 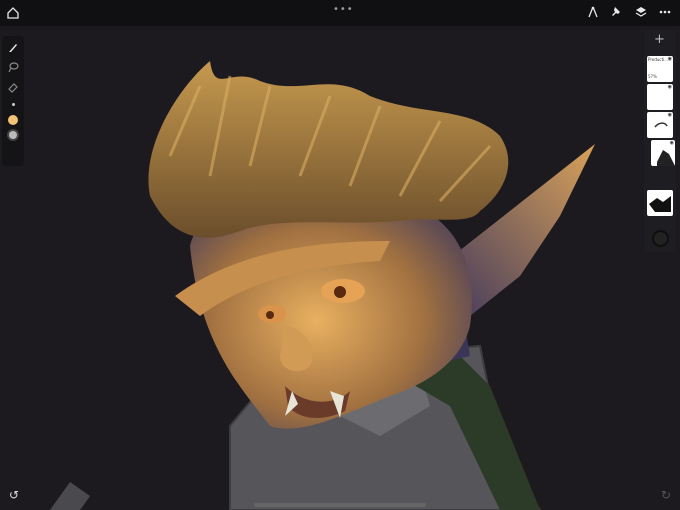 What do you see at coordinates (659, 39) in the screenshot?
I see `add-layer-button: +` at bounding box center [659, 39].